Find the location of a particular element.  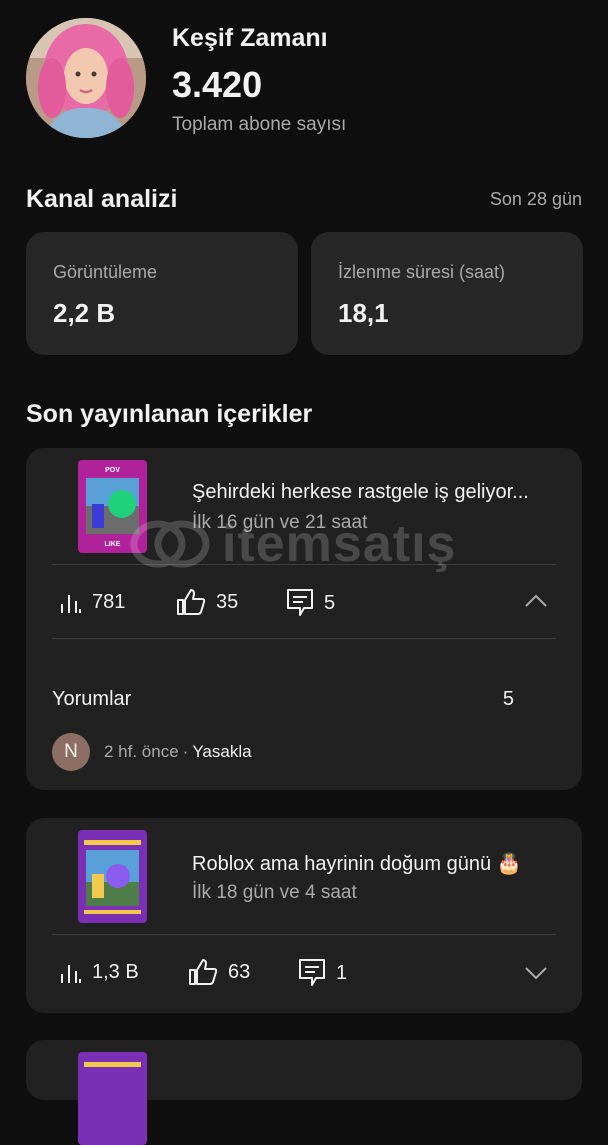

watch-time-card: İzlenme süresi (saat) 18,1 is located at coordinates (447, 293).